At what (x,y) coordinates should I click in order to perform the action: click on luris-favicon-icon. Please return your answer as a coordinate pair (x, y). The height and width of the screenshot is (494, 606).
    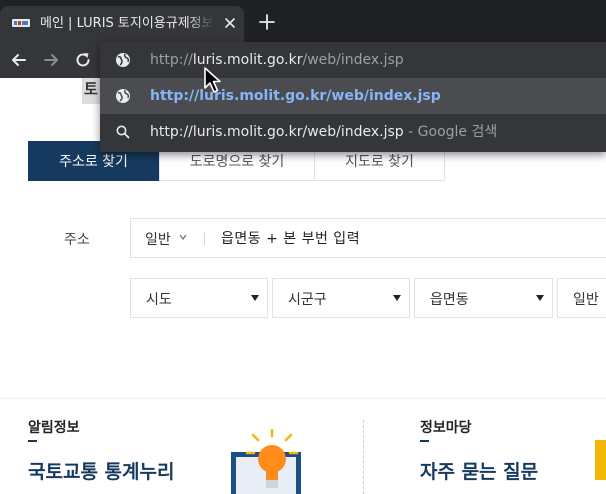
    Looking at the image, I should click on (21, 23).